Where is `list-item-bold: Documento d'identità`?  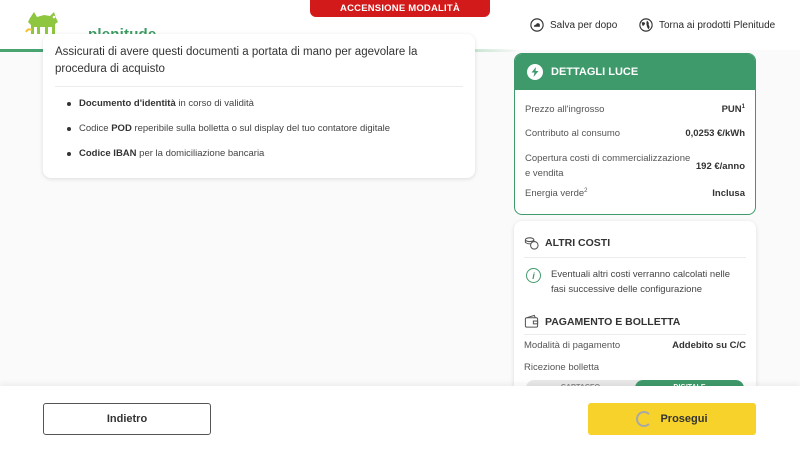 list-item-bold: Documento d'identità is located at coordinates (127, 103).